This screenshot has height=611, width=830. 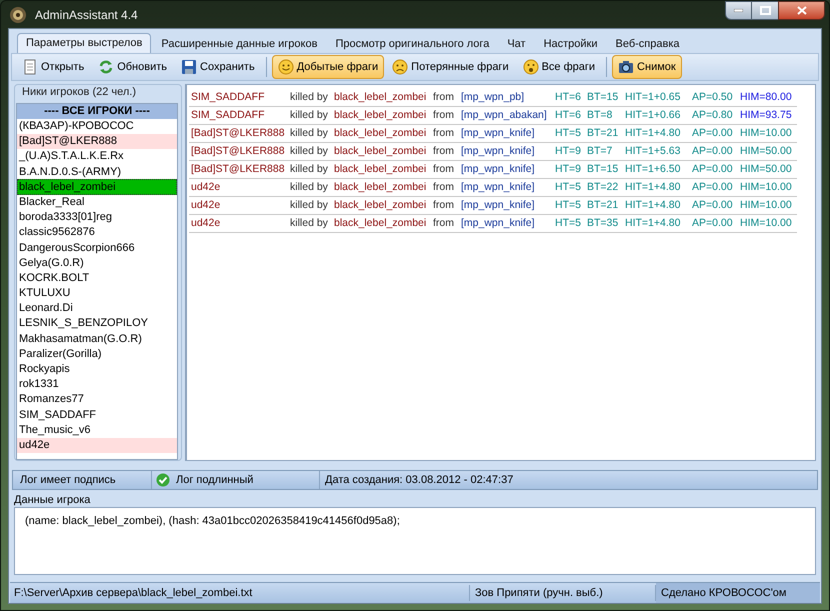 What do you see at coordinates (400, 67) in the screenshot?
I see `sad-face-icon` at bounding box center [400, 67].